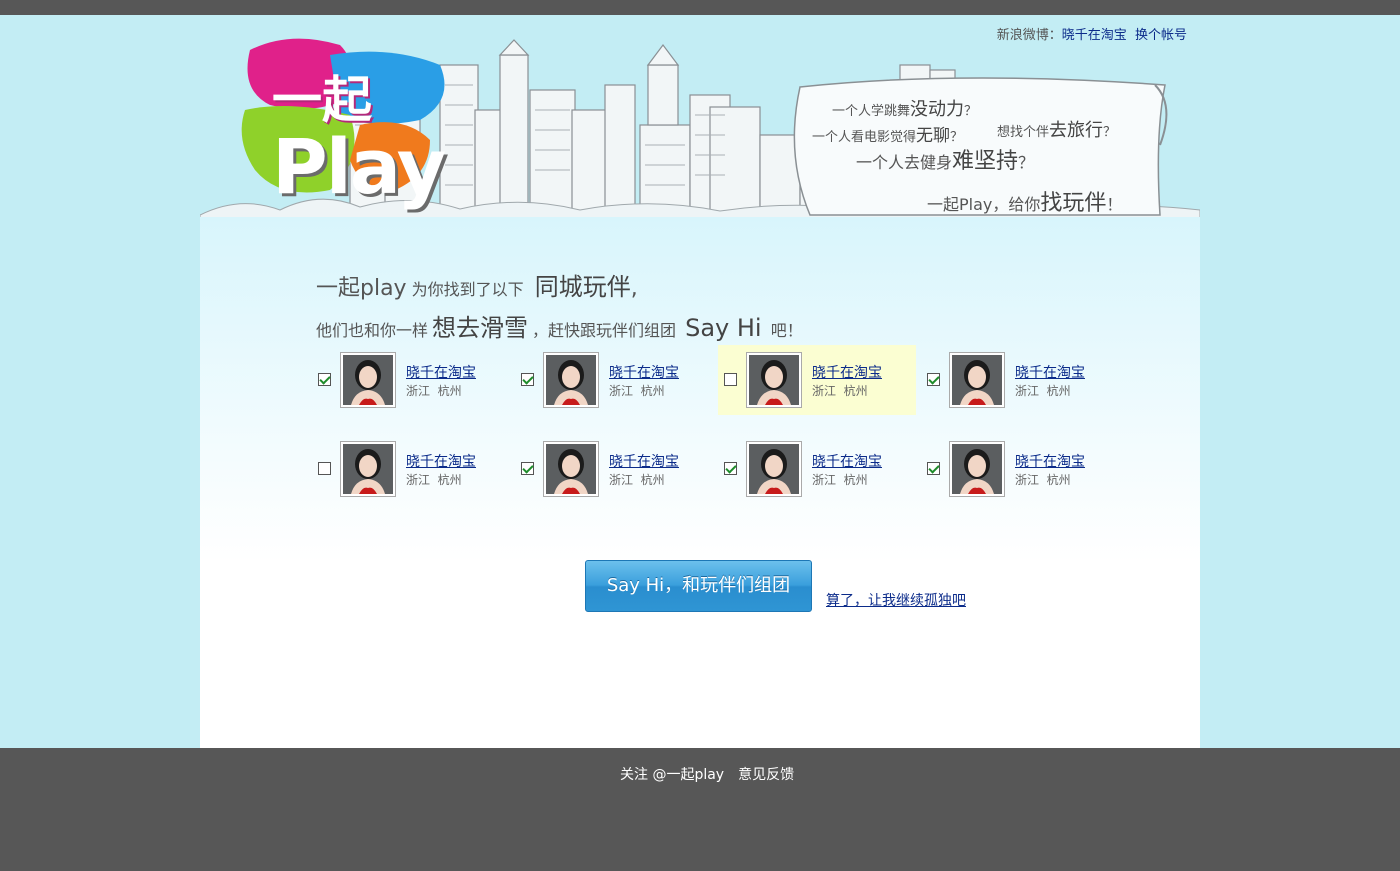 This screenshot has width=1400, height=871. Describe the element at coordinates (700, 7) in the screenshot. I see `top-bar` at that location.